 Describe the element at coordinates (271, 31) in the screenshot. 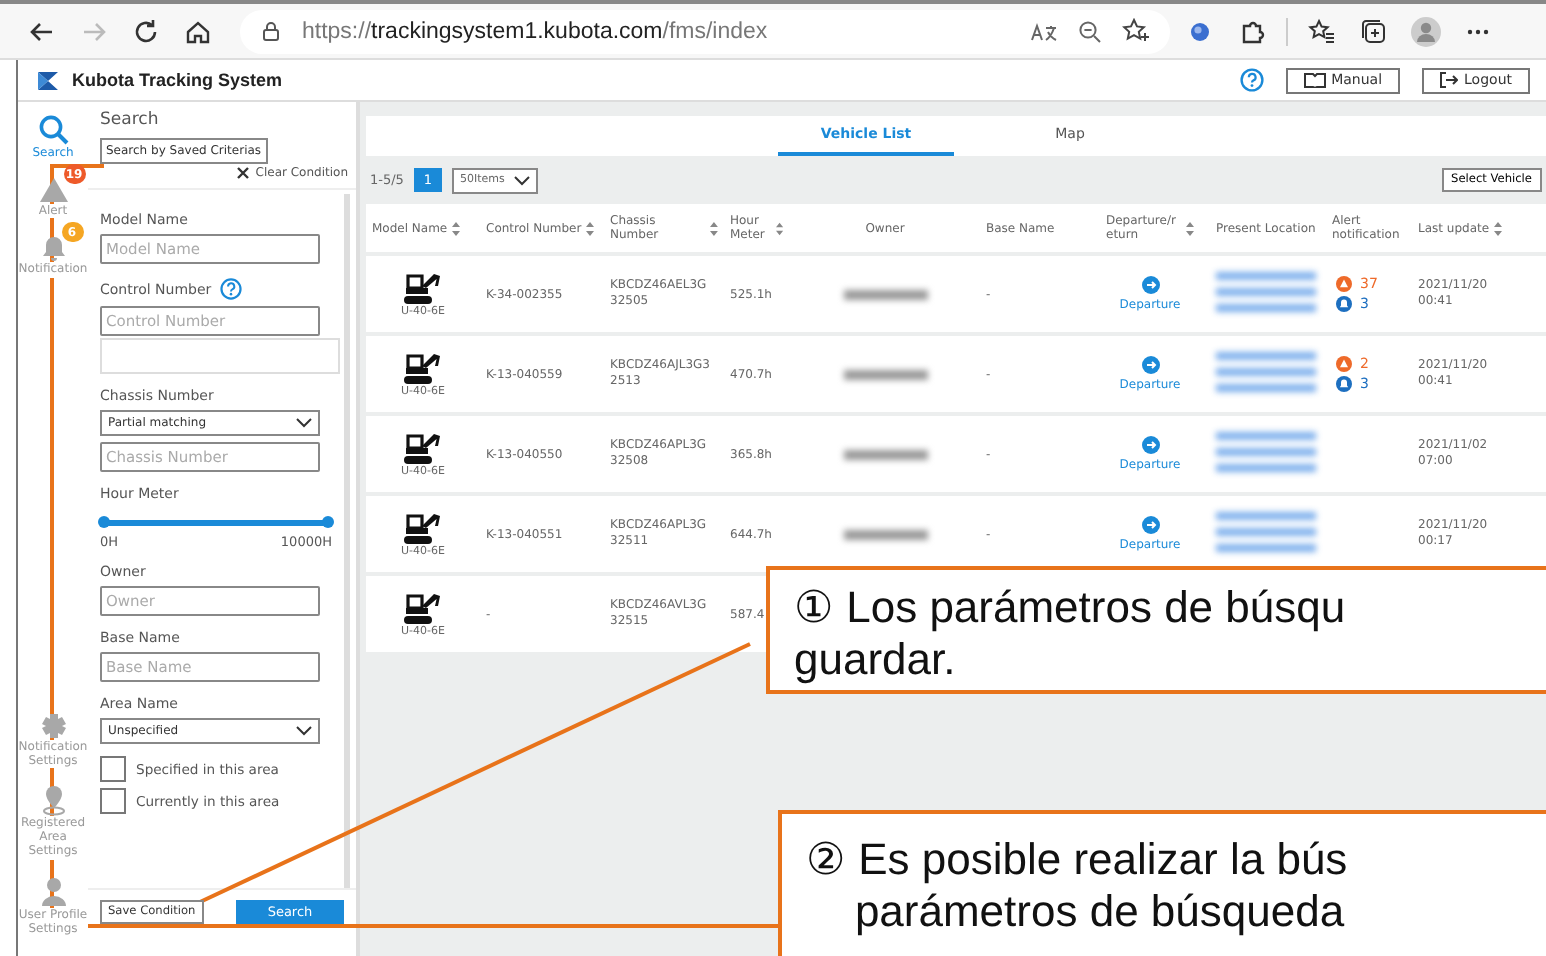

I see `lock-icon` at that location.